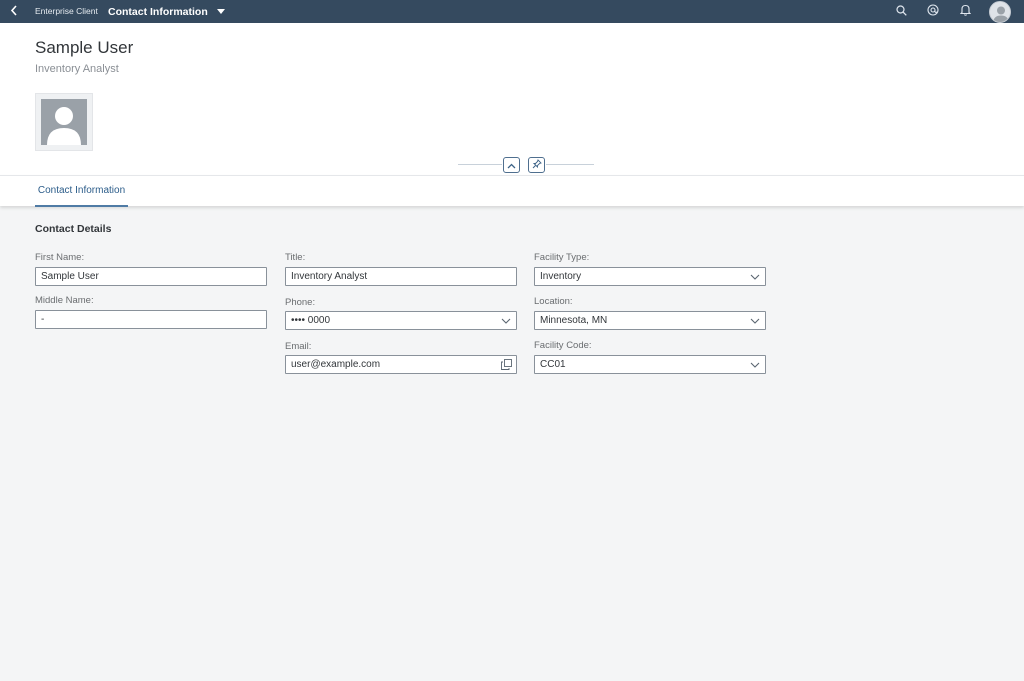  What do you see at coordinates (81, 191) in the screenshot?
I see `tab-contact-information: Contact Information` at bounding box center [81, 191].